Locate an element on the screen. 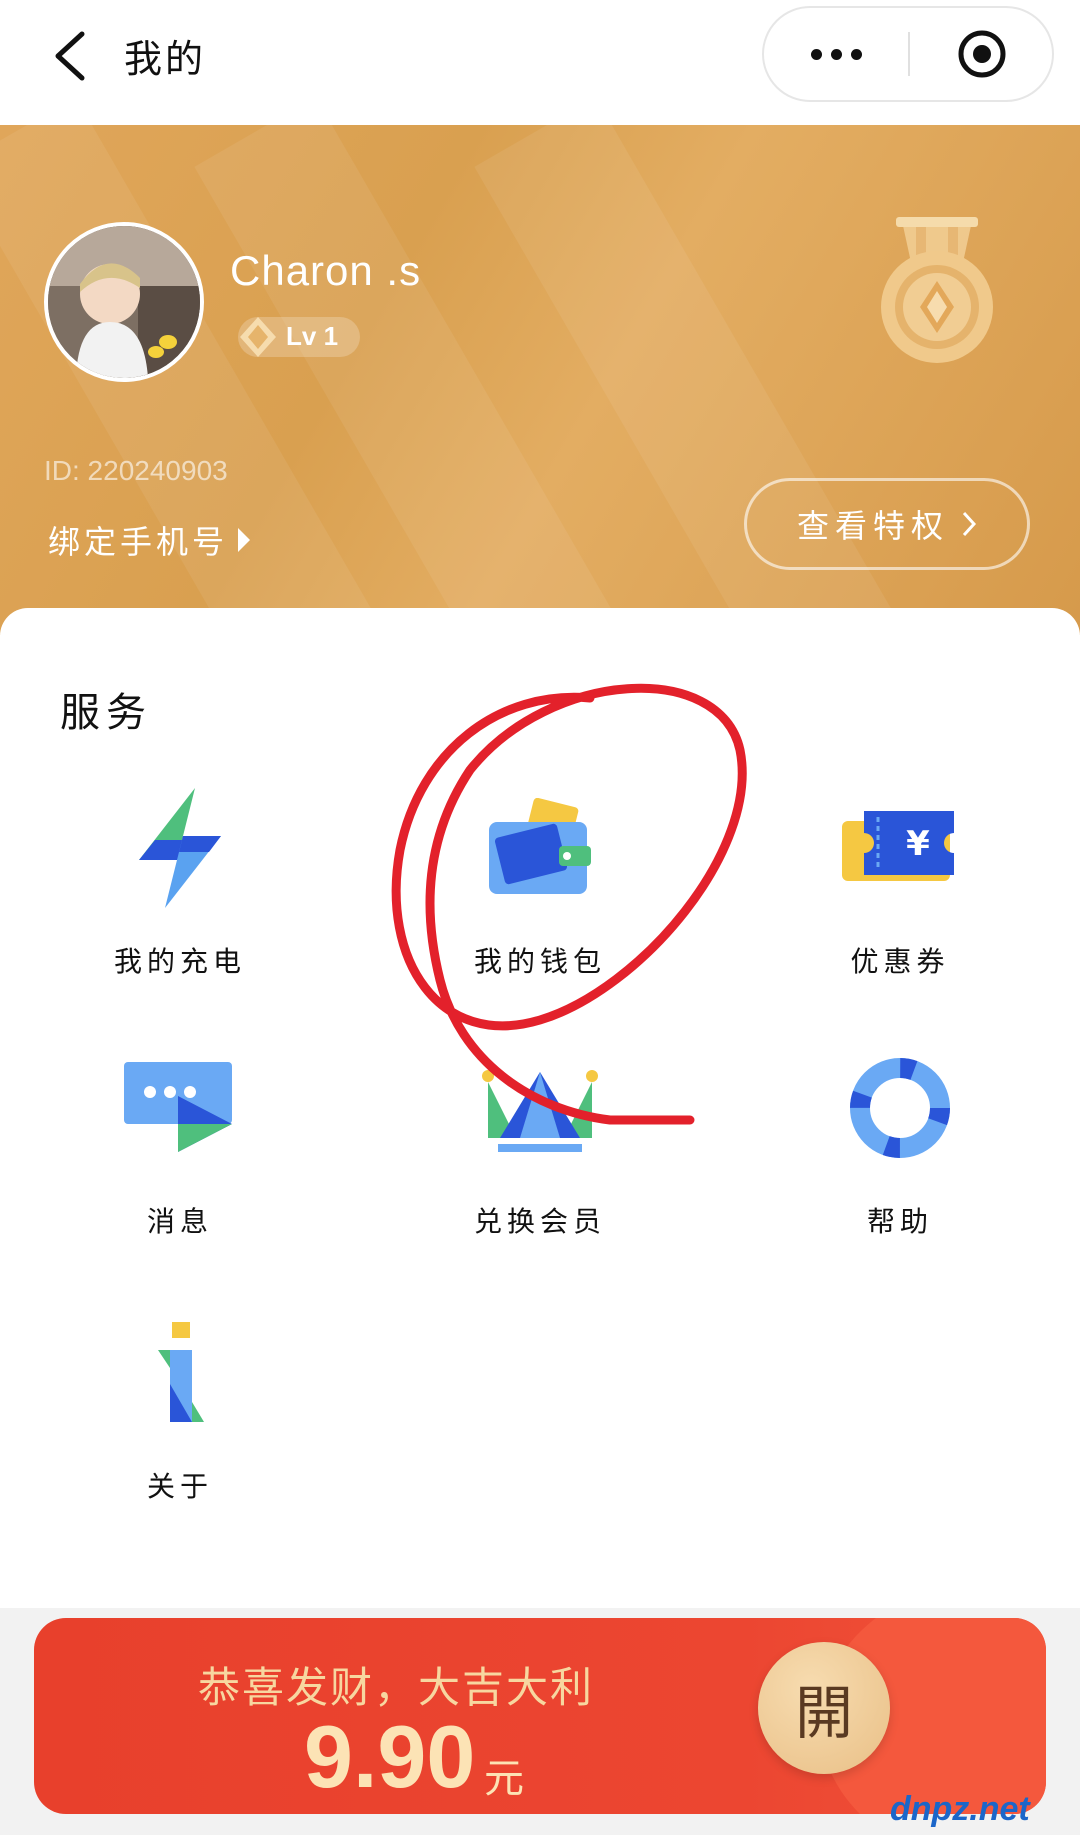 Image resolution: width=1080 pixels, height=1835 pixels. service-label: 优惠券 is located at coordinates (900, 961).